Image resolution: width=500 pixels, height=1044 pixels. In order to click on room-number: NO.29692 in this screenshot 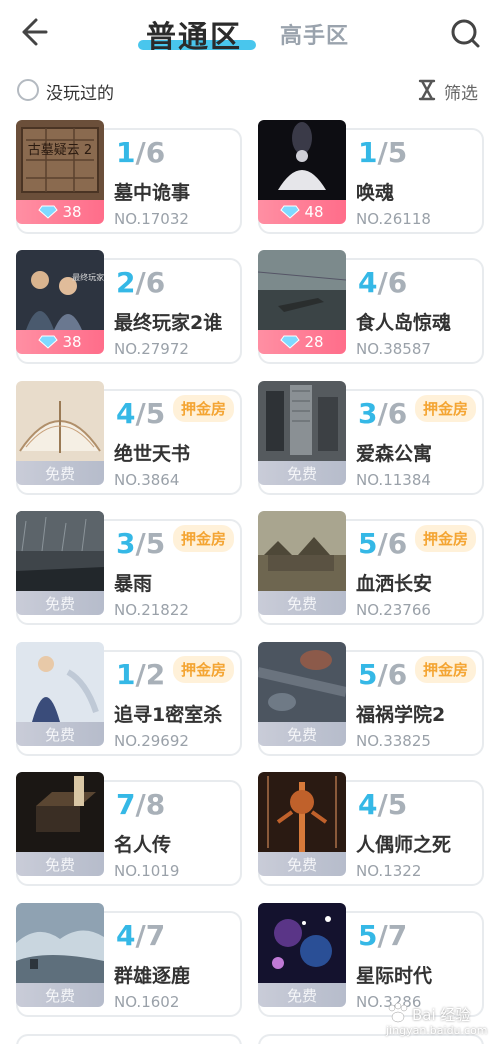, I will do `click(151, 741)`.